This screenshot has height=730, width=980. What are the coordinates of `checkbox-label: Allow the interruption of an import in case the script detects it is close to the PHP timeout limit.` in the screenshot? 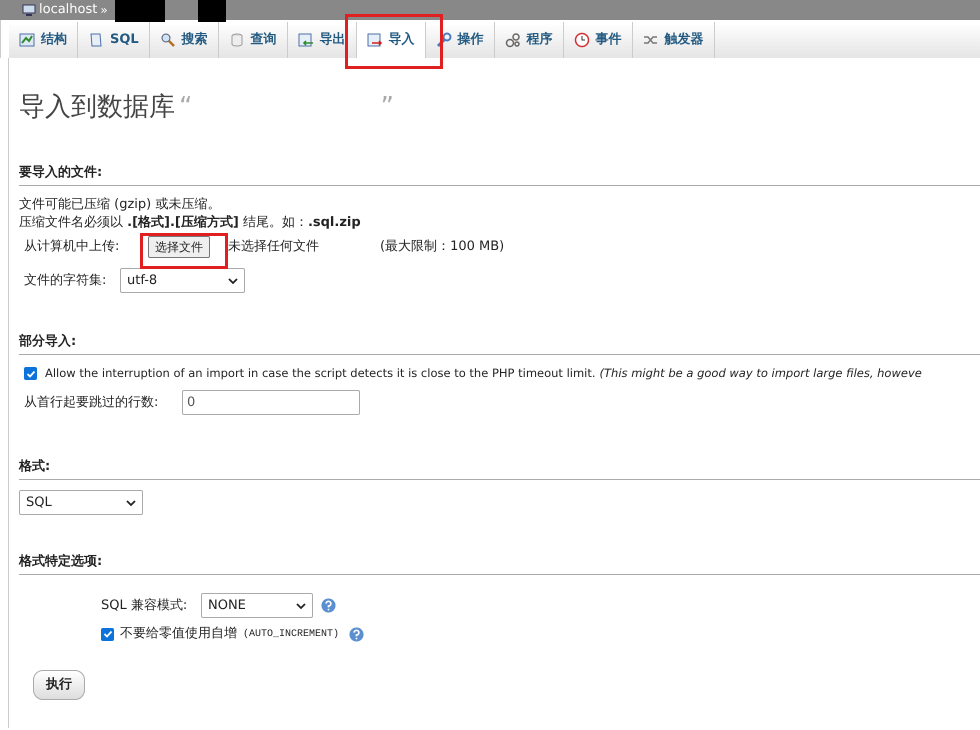 It's located at (320, 373).